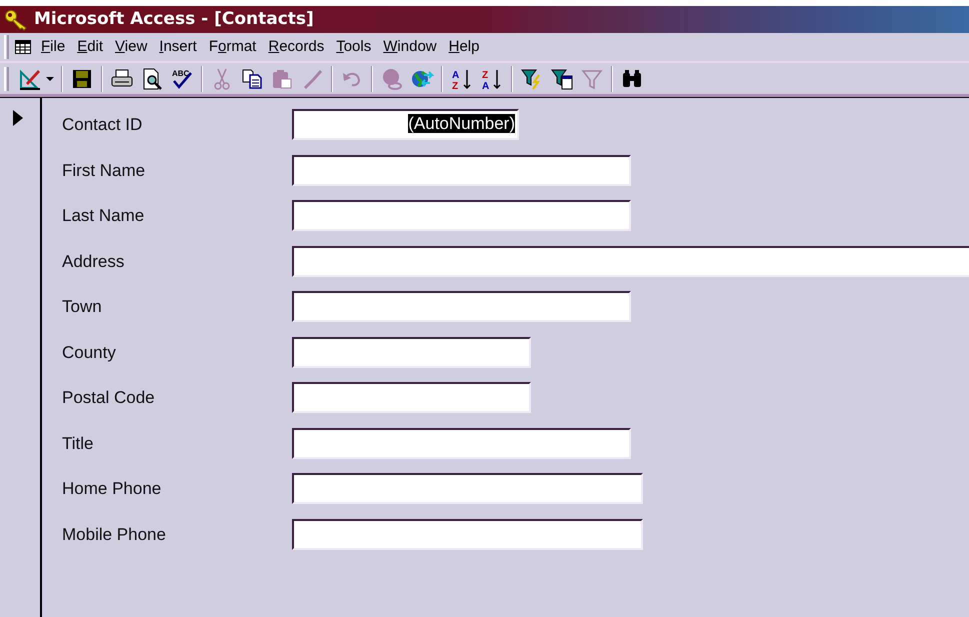 The image size is (969, 617). What do you see at coordinates (90, 47) in the screenshot?
I see `menu-item: Edit` at bounding box center [90, 47].